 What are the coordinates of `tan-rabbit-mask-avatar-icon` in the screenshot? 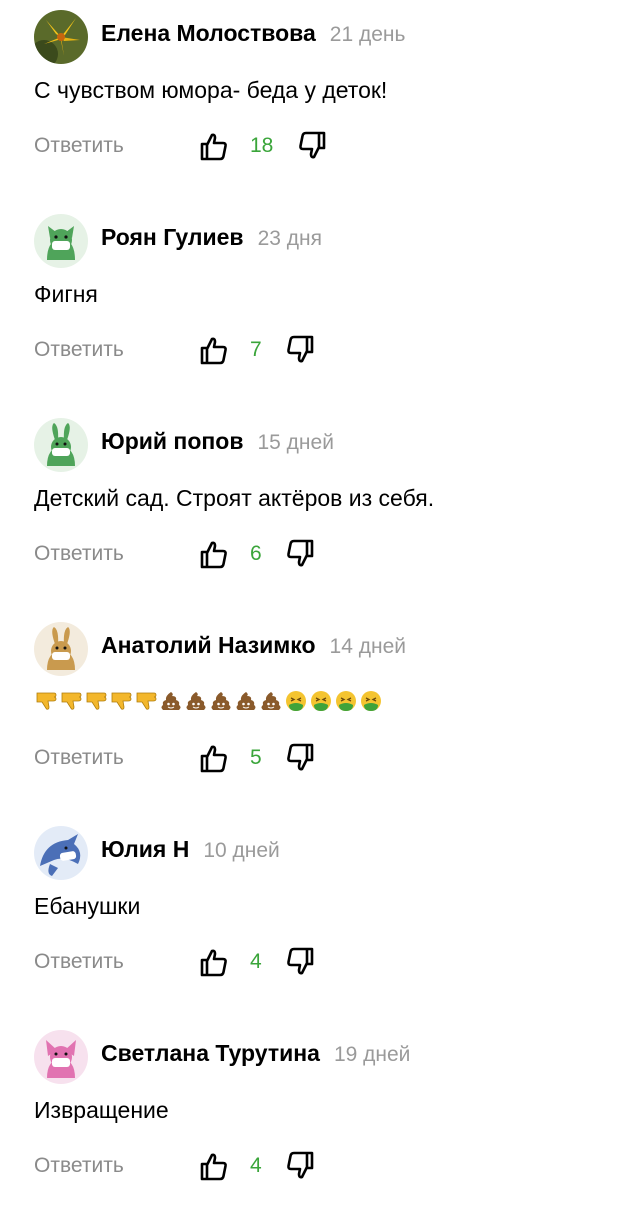 It's located at (61, 649).